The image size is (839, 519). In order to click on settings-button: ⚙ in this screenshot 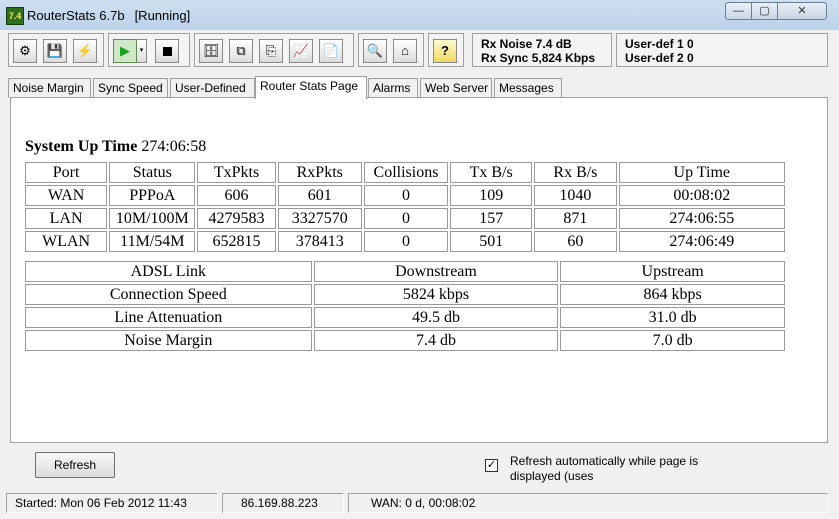, I will do `click(25, 51)`.